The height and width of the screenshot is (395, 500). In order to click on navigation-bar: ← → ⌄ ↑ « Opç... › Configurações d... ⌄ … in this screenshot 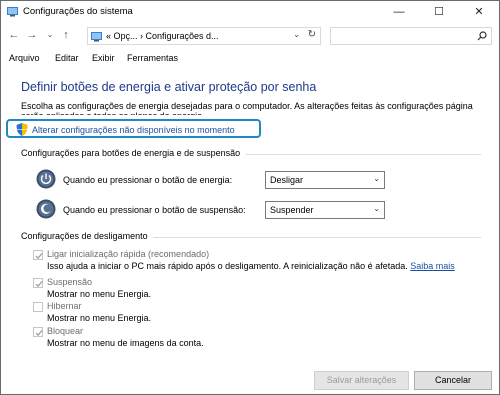, I will do `click(250, 36)`.